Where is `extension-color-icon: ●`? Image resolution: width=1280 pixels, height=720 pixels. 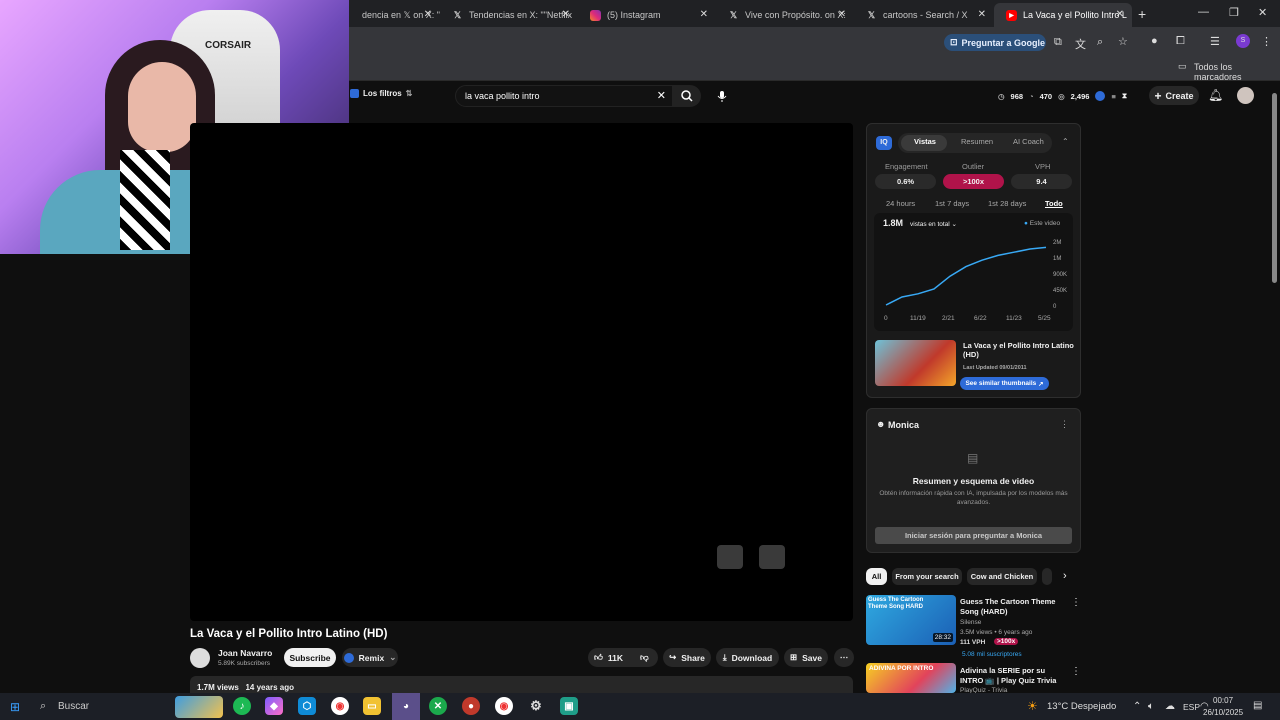
extension-color-icon: ● is located at coordinates (1154, 41).